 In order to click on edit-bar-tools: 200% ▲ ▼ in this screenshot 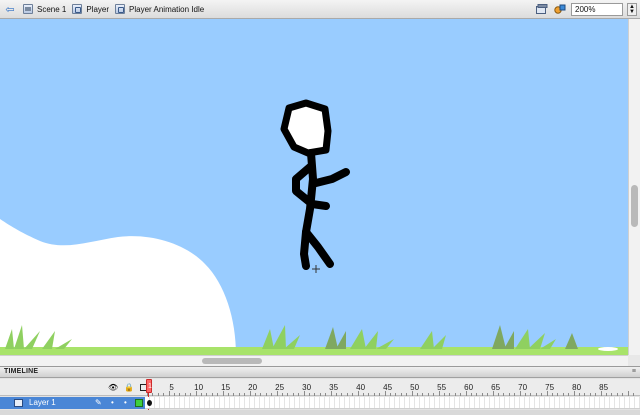, I will do `click(587, 9)`.